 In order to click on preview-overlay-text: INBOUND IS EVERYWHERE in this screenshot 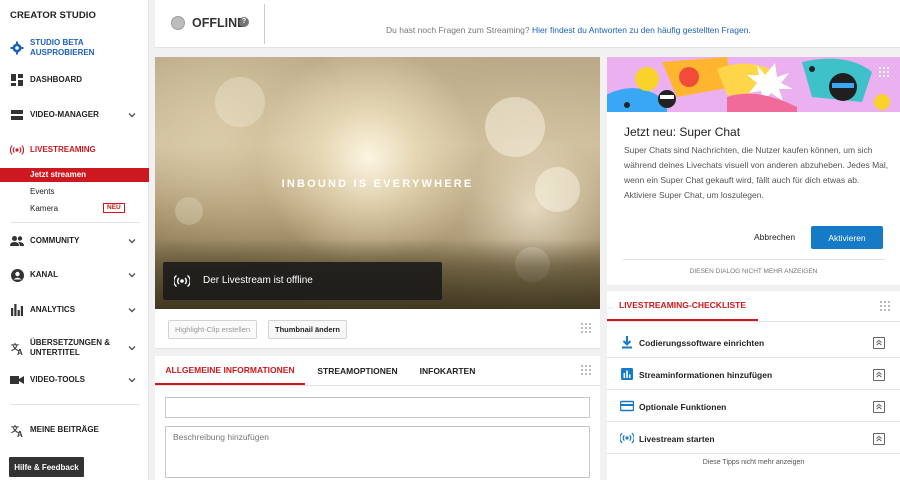, I will do `click(377, 184)`.